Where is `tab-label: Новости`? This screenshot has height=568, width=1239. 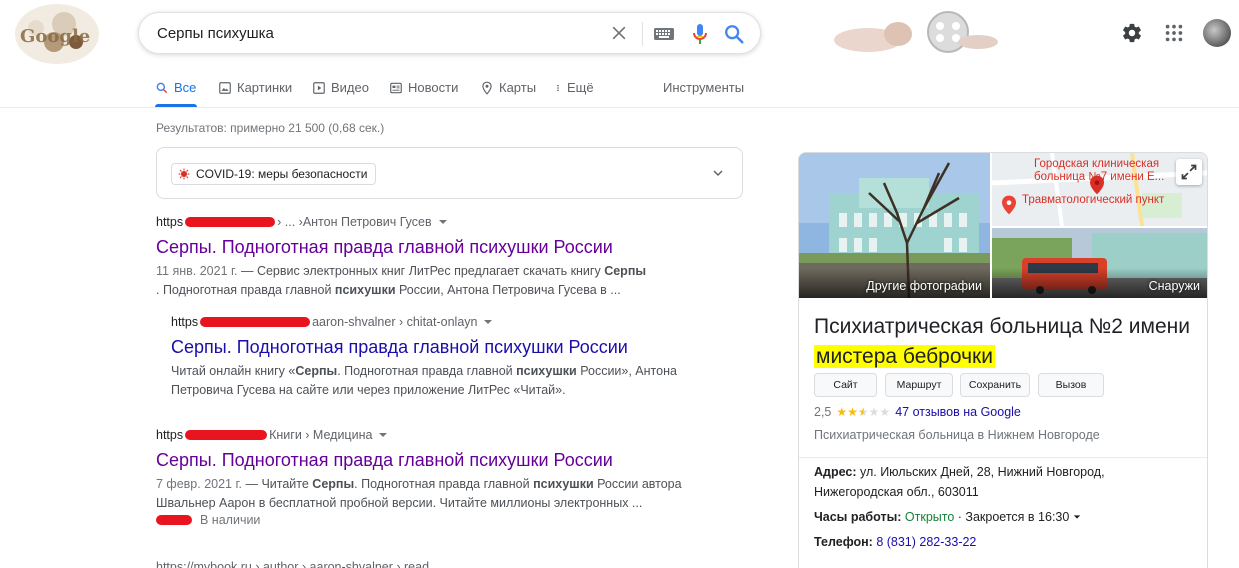 tab-label: Новости is located at coordinates (433, 87).